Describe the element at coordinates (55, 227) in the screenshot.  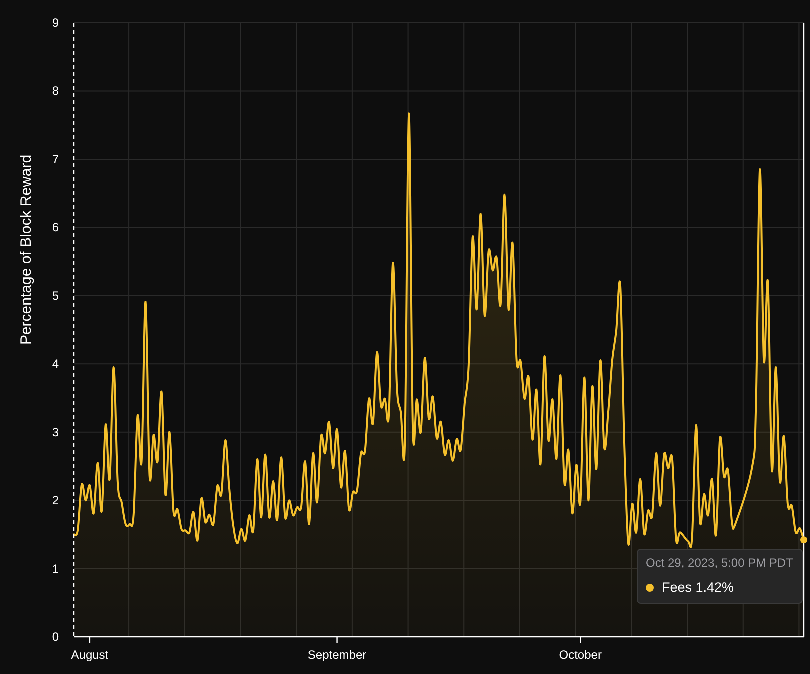
I see `y-axis-tick-label: 6` at that location.